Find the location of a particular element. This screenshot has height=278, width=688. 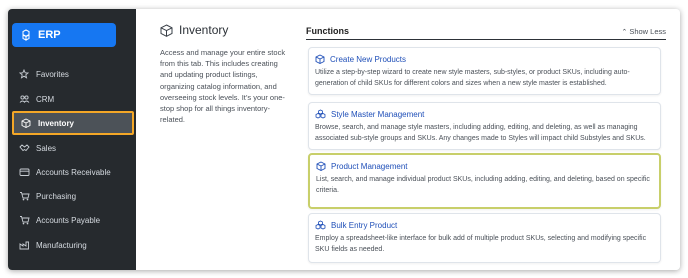

sidebar-item-label: CRM is located at coordinates (45, 99).